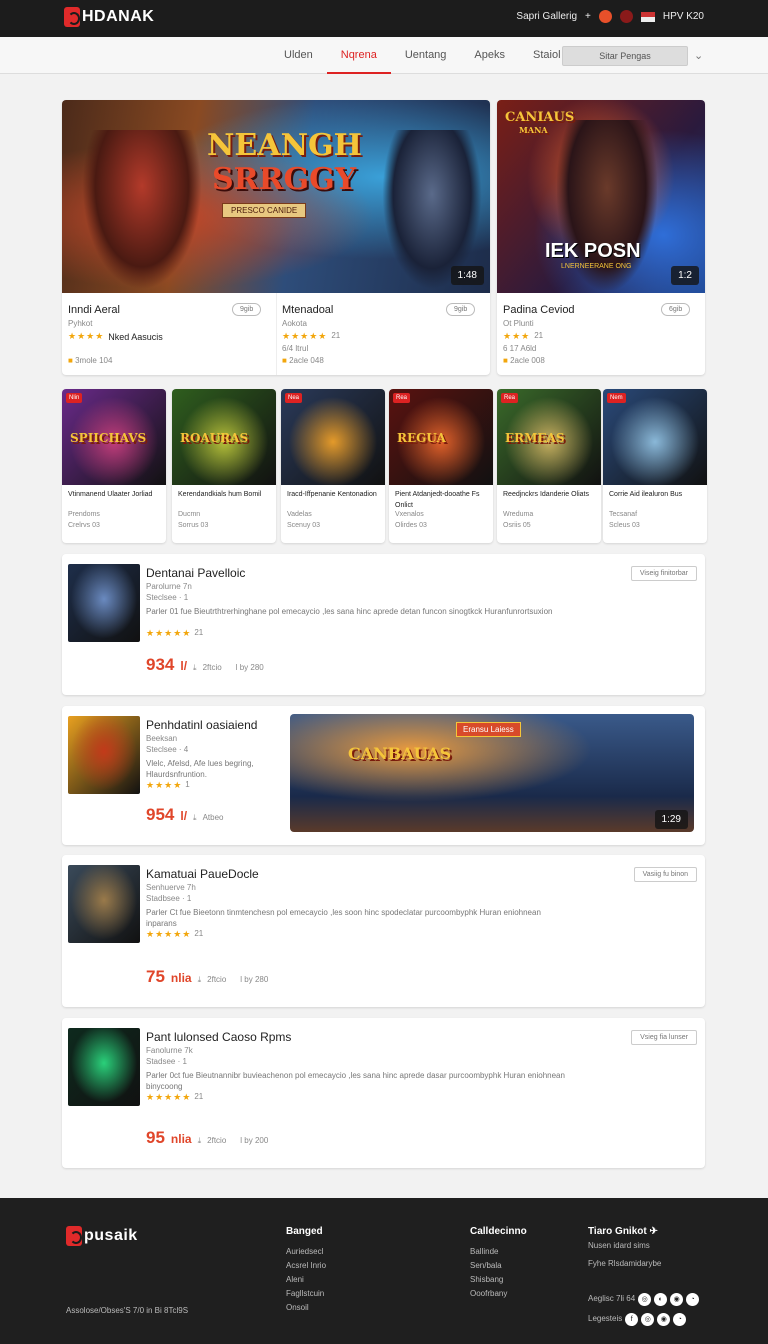 This screenshot has width=768, height=1344. What do you see at coordinates (498, 1266) in the screenshot?
I see `footer-link: Sen/bala` at bounding box center [498, 1266].